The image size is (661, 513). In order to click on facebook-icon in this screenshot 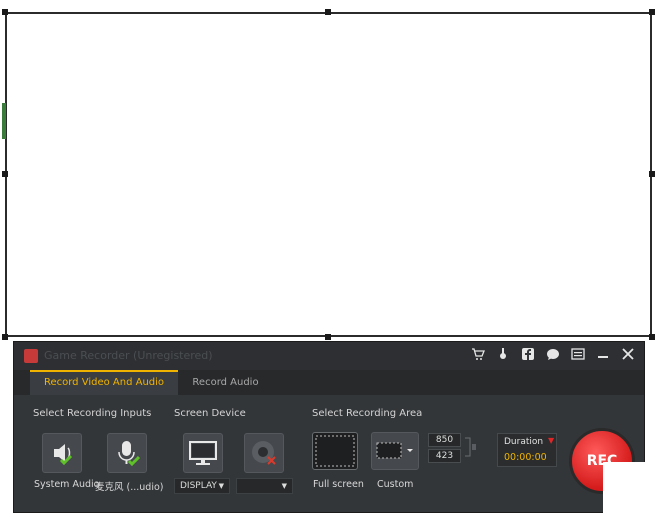, I will do `click(528, 355)`.